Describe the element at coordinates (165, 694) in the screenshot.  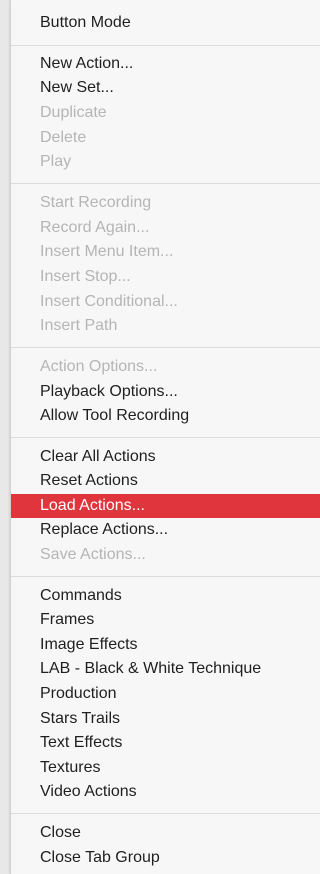
I see `menu-item-production: Production` at that location.